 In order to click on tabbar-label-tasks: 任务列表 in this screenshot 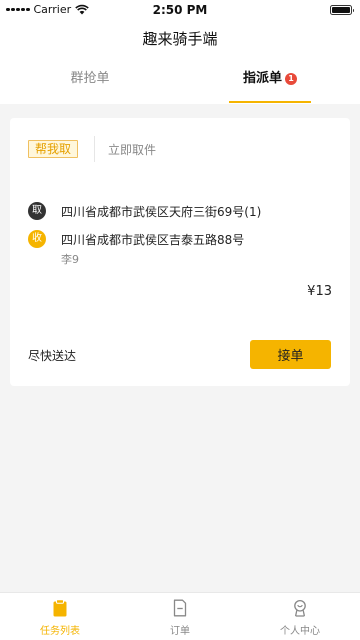, I will do `click(60, 631)`.